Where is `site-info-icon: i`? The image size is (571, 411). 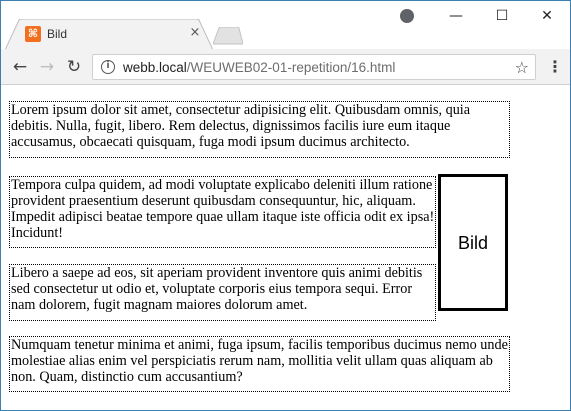
site-info-icon: i is located at coordinates (108, 67).